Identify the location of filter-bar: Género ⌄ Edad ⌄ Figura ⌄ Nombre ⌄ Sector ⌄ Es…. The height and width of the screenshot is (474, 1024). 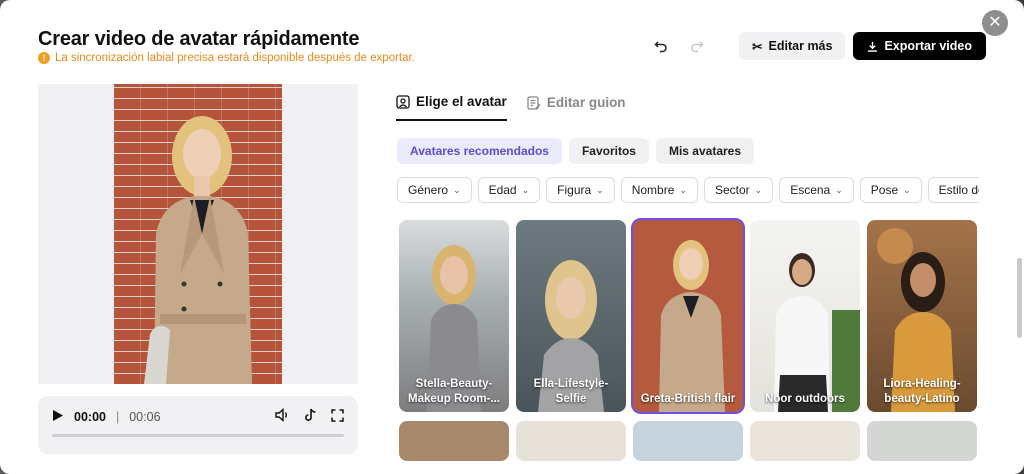
(688, 190).